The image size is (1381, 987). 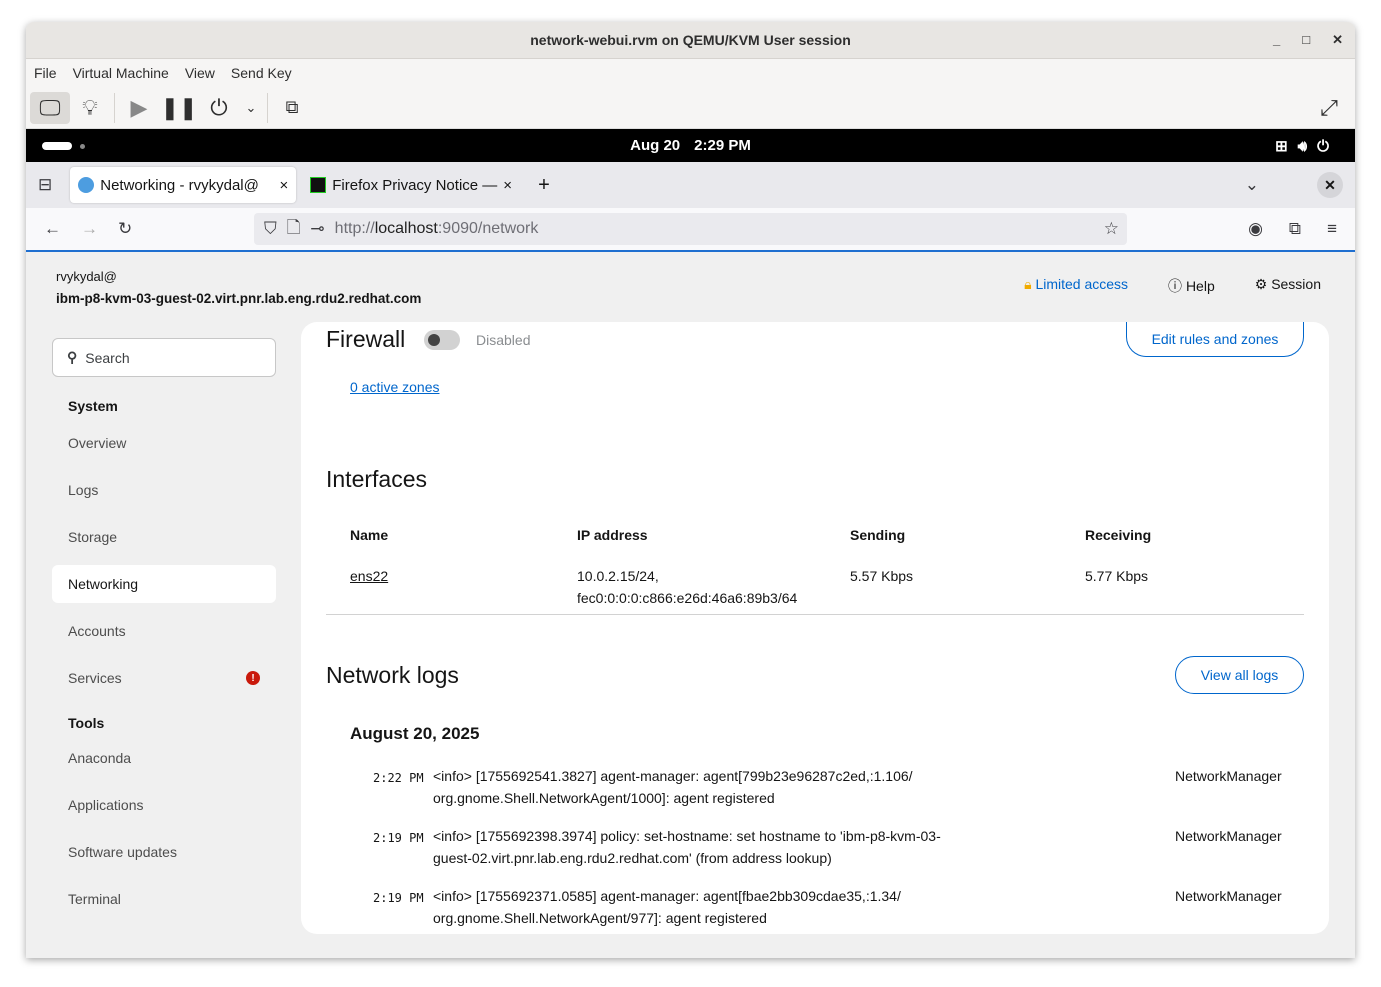 What do you see at coordinates (376, 479) in the screenshot?
I see `interfaces-title: Interfaces` at bounding box center [376, 479].